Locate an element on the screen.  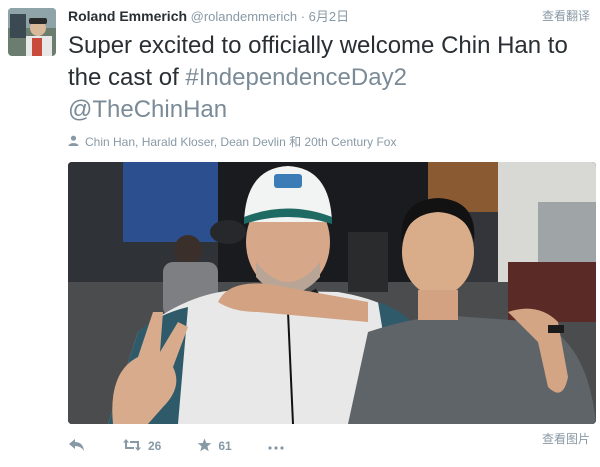
more-icon is located at coordinates (276, 446).